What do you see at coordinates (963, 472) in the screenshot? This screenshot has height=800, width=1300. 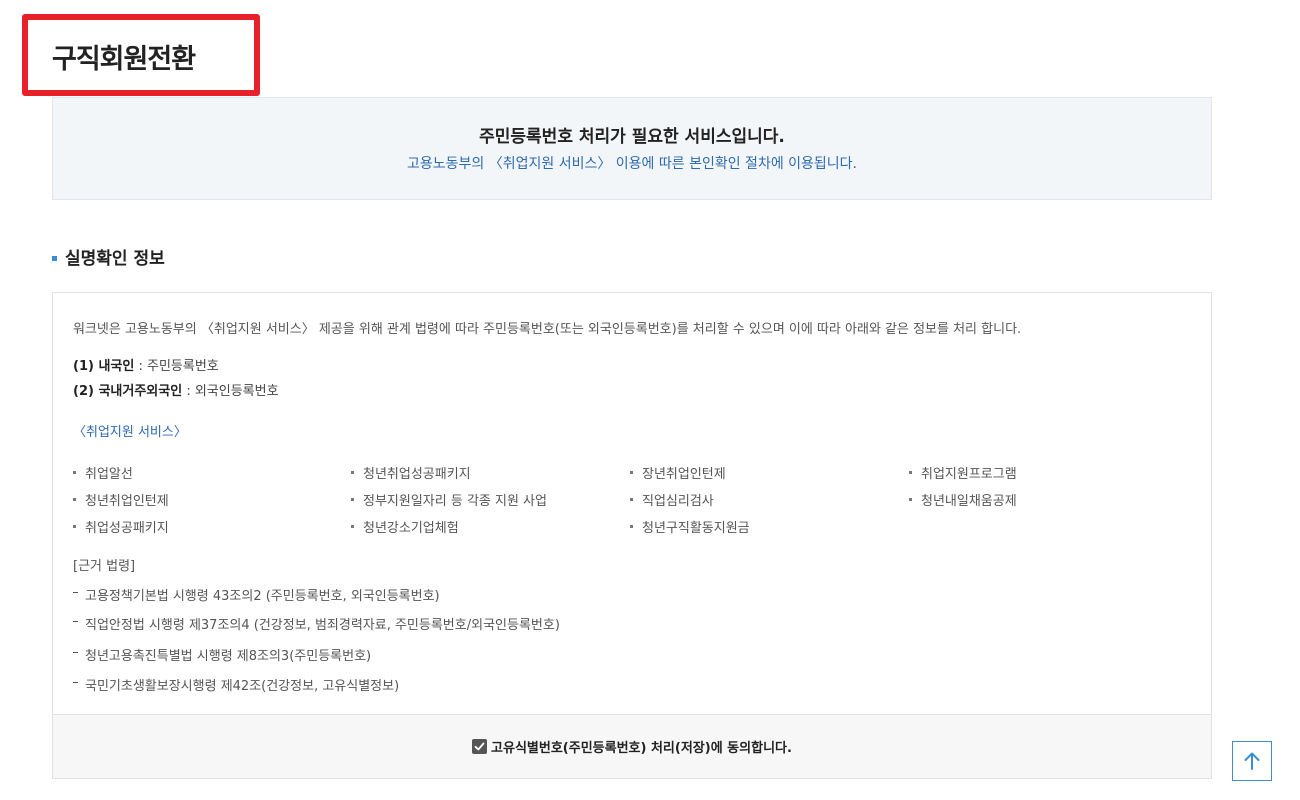 I see `service-item: 취업지원프로그램` at bounding box center [963, 472].